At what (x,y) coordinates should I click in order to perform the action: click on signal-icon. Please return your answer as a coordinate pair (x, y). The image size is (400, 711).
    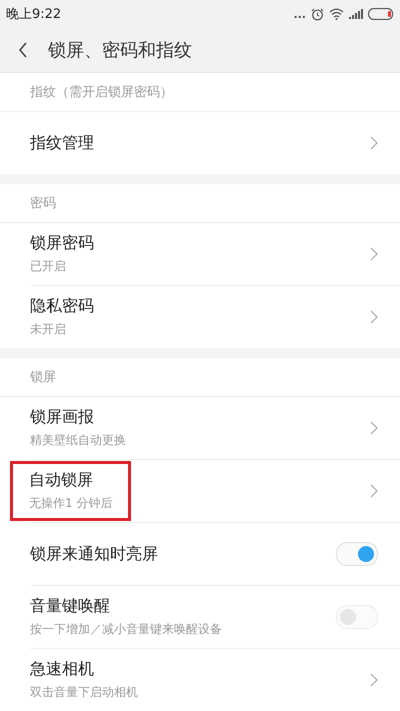
    Looking at the image, I should click on (356, 14).